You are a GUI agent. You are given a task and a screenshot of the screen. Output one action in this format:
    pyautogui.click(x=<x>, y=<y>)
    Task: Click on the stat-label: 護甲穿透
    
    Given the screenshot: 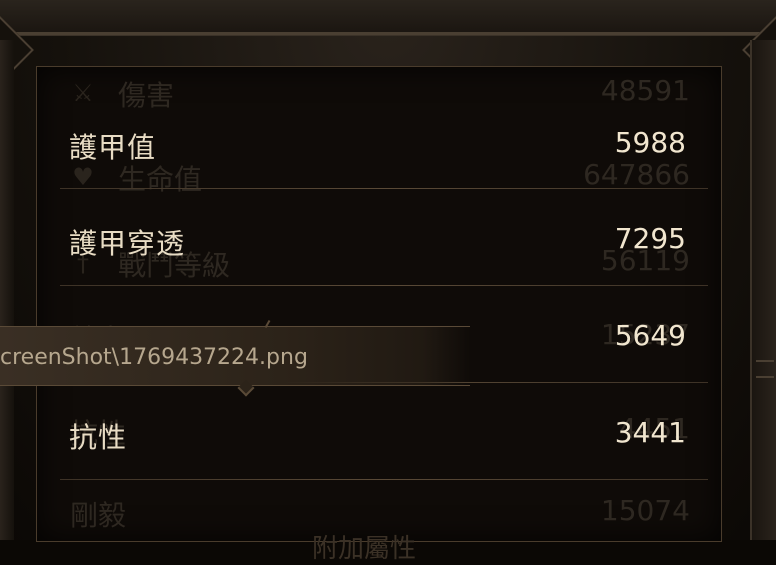 What is the action you would take?
    pyautogui.click(x=127, y=243)
    